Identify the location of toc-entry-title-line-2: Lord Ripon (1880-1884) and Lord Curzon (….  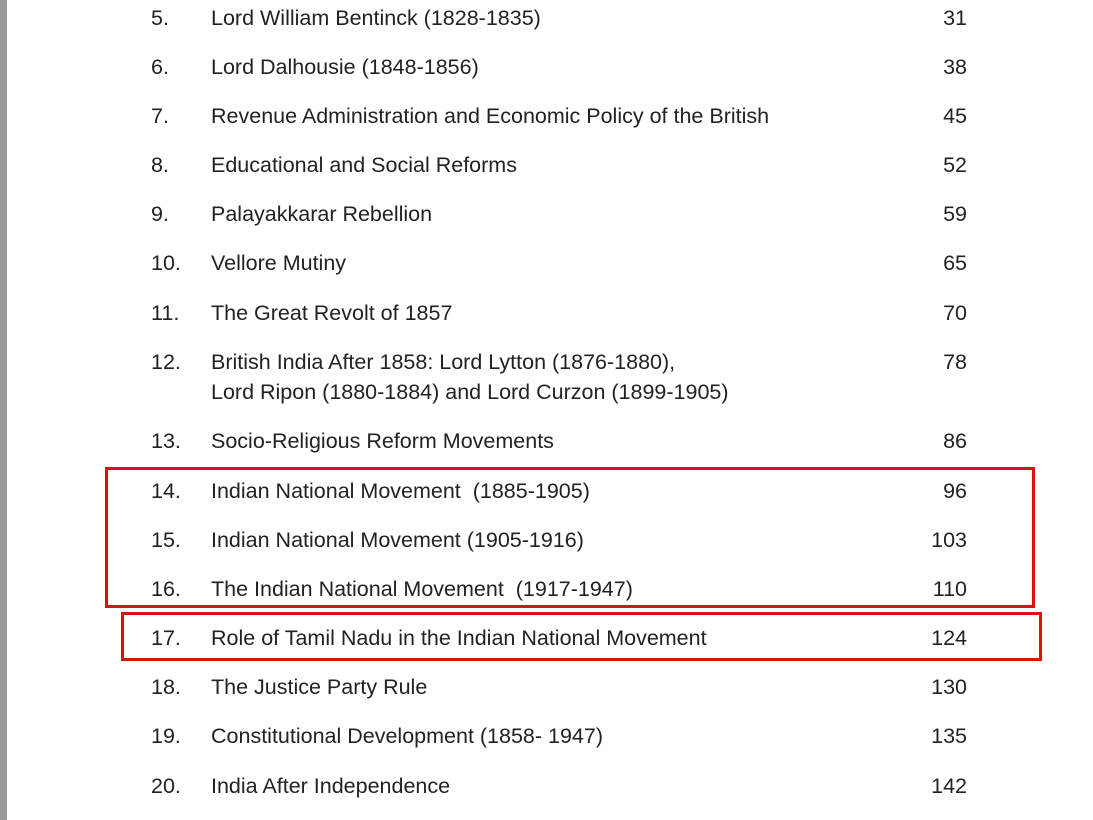
(470, 392).